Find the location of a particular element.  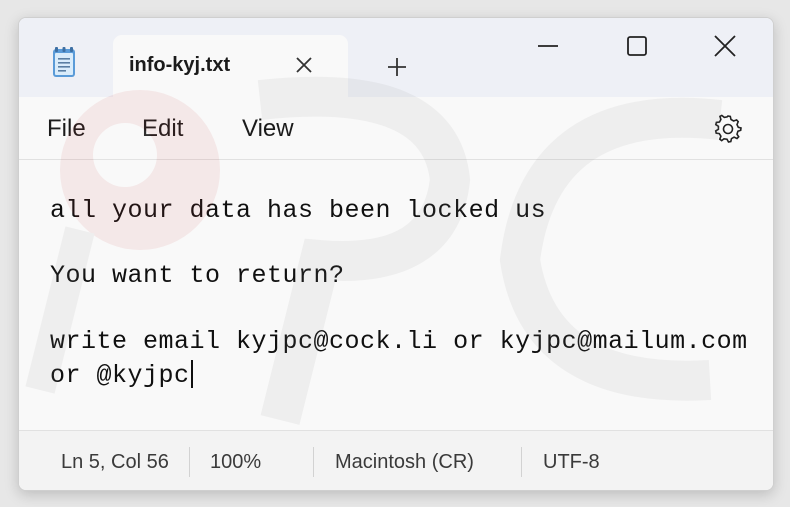

tab-info-kyj: info-kyj.txt is located at coordinates (230, 66).